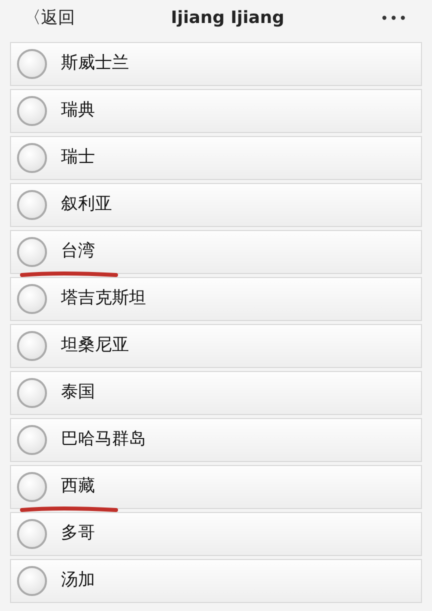  I want to click on option-label: 瑞典, so click(78, 110).